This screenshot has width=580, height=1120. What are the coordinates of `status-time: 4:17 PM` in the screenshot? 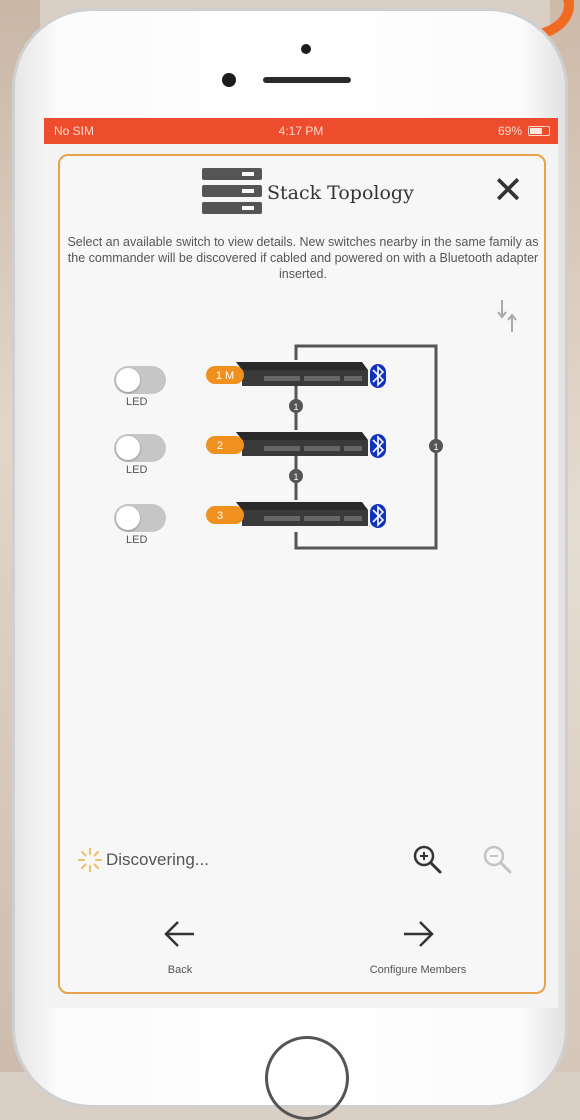 It's located at (301, 131).